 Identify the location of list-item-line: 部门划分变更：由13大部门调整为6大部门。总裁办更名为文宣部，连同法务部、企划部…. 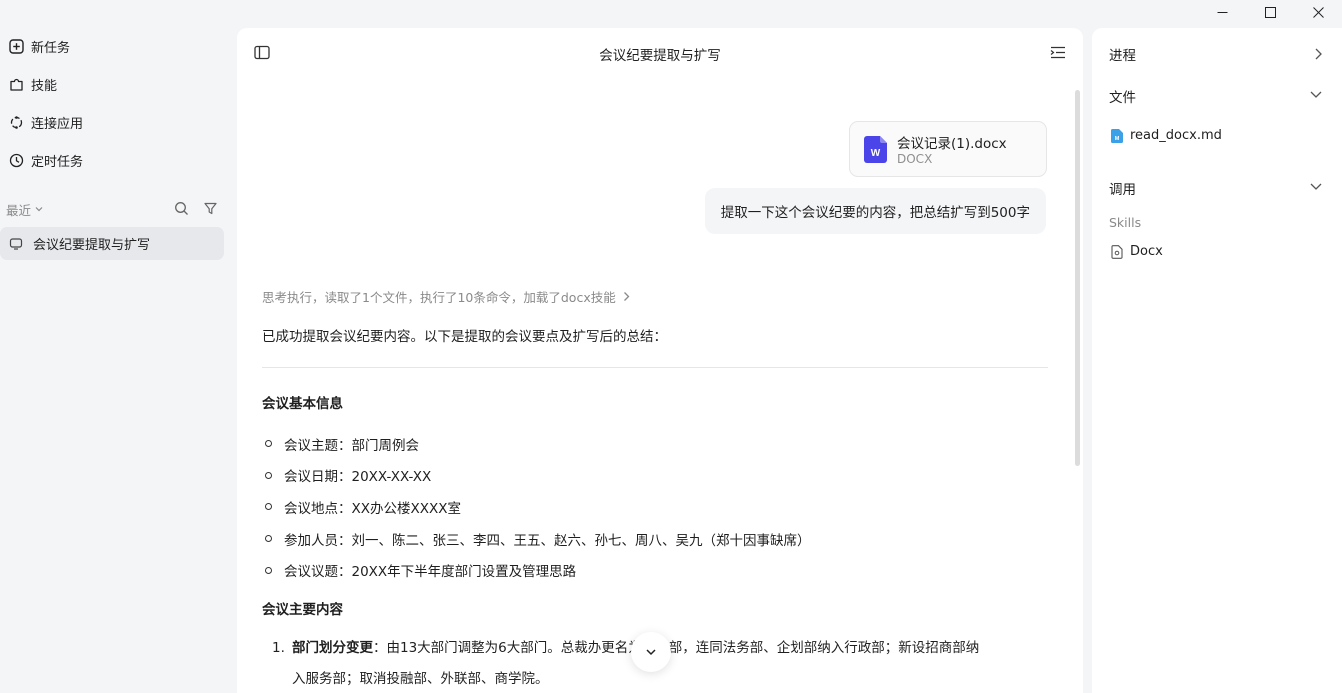
(671, 648).